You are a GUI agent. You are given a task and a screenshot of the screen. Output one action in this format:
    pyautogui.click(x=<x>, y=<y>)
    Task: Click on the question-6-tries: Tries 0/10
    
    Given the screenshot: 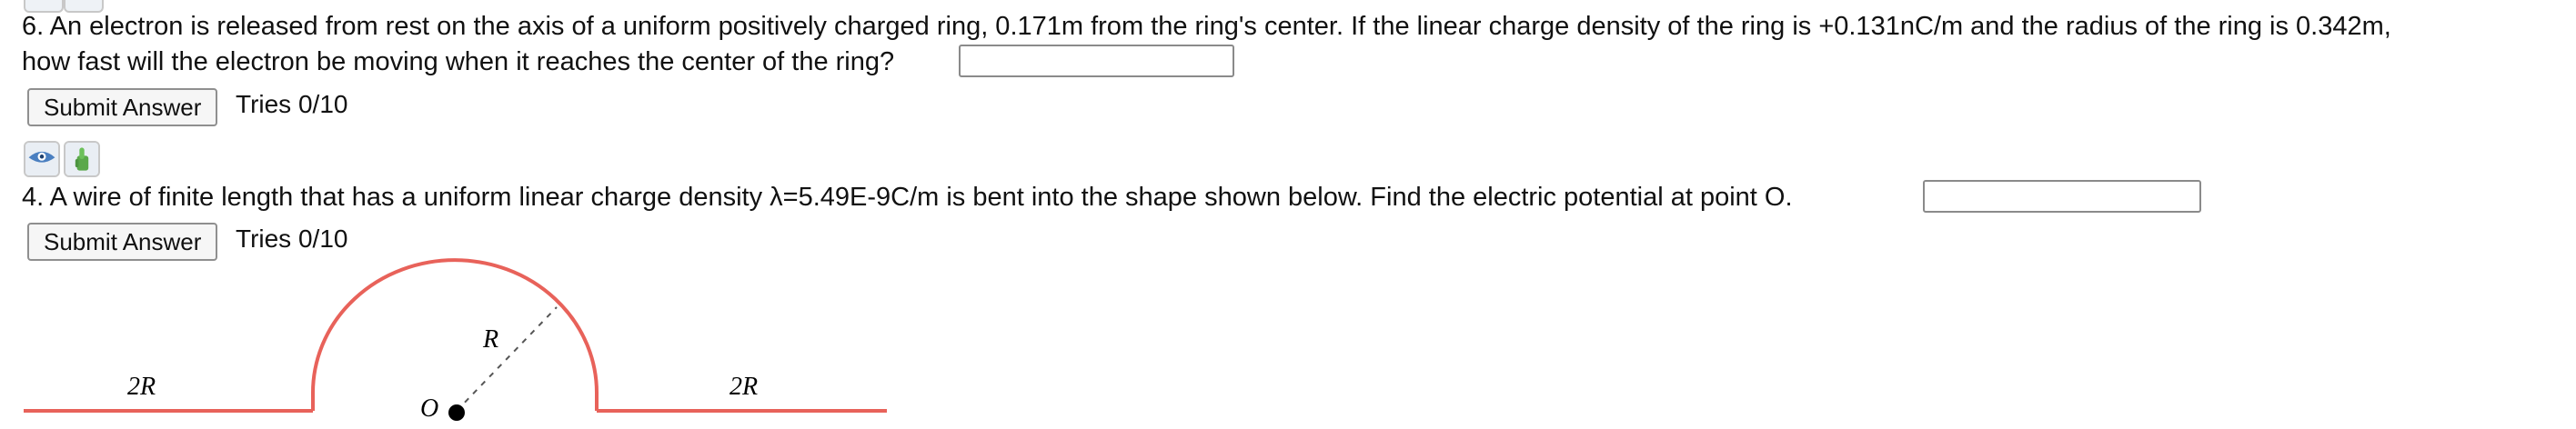 What is the action you would take?
    pyautogui.click(x=292, y=104)
    